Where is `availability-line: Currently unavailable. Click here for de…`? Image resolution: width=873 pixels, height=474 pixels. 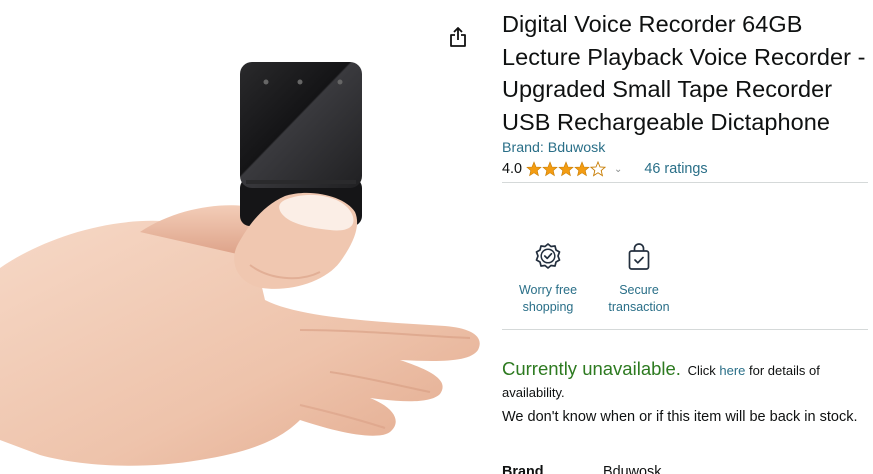
availability-line: Currently unavailable. Click here for de… is located at coordinates (685, 381).